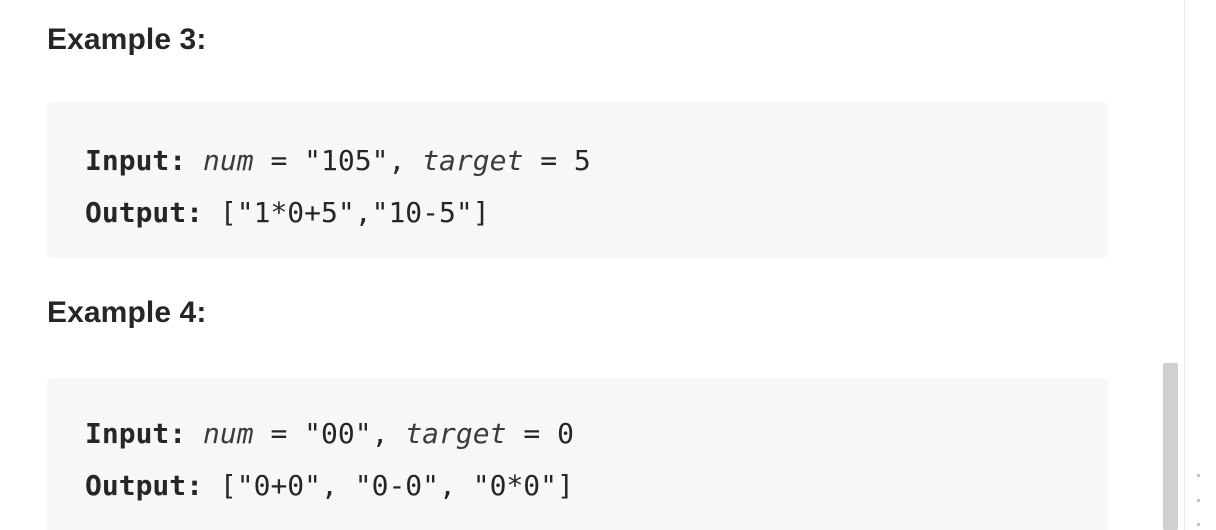  I want to click on resize-handle-icon, so click(1198, 500).